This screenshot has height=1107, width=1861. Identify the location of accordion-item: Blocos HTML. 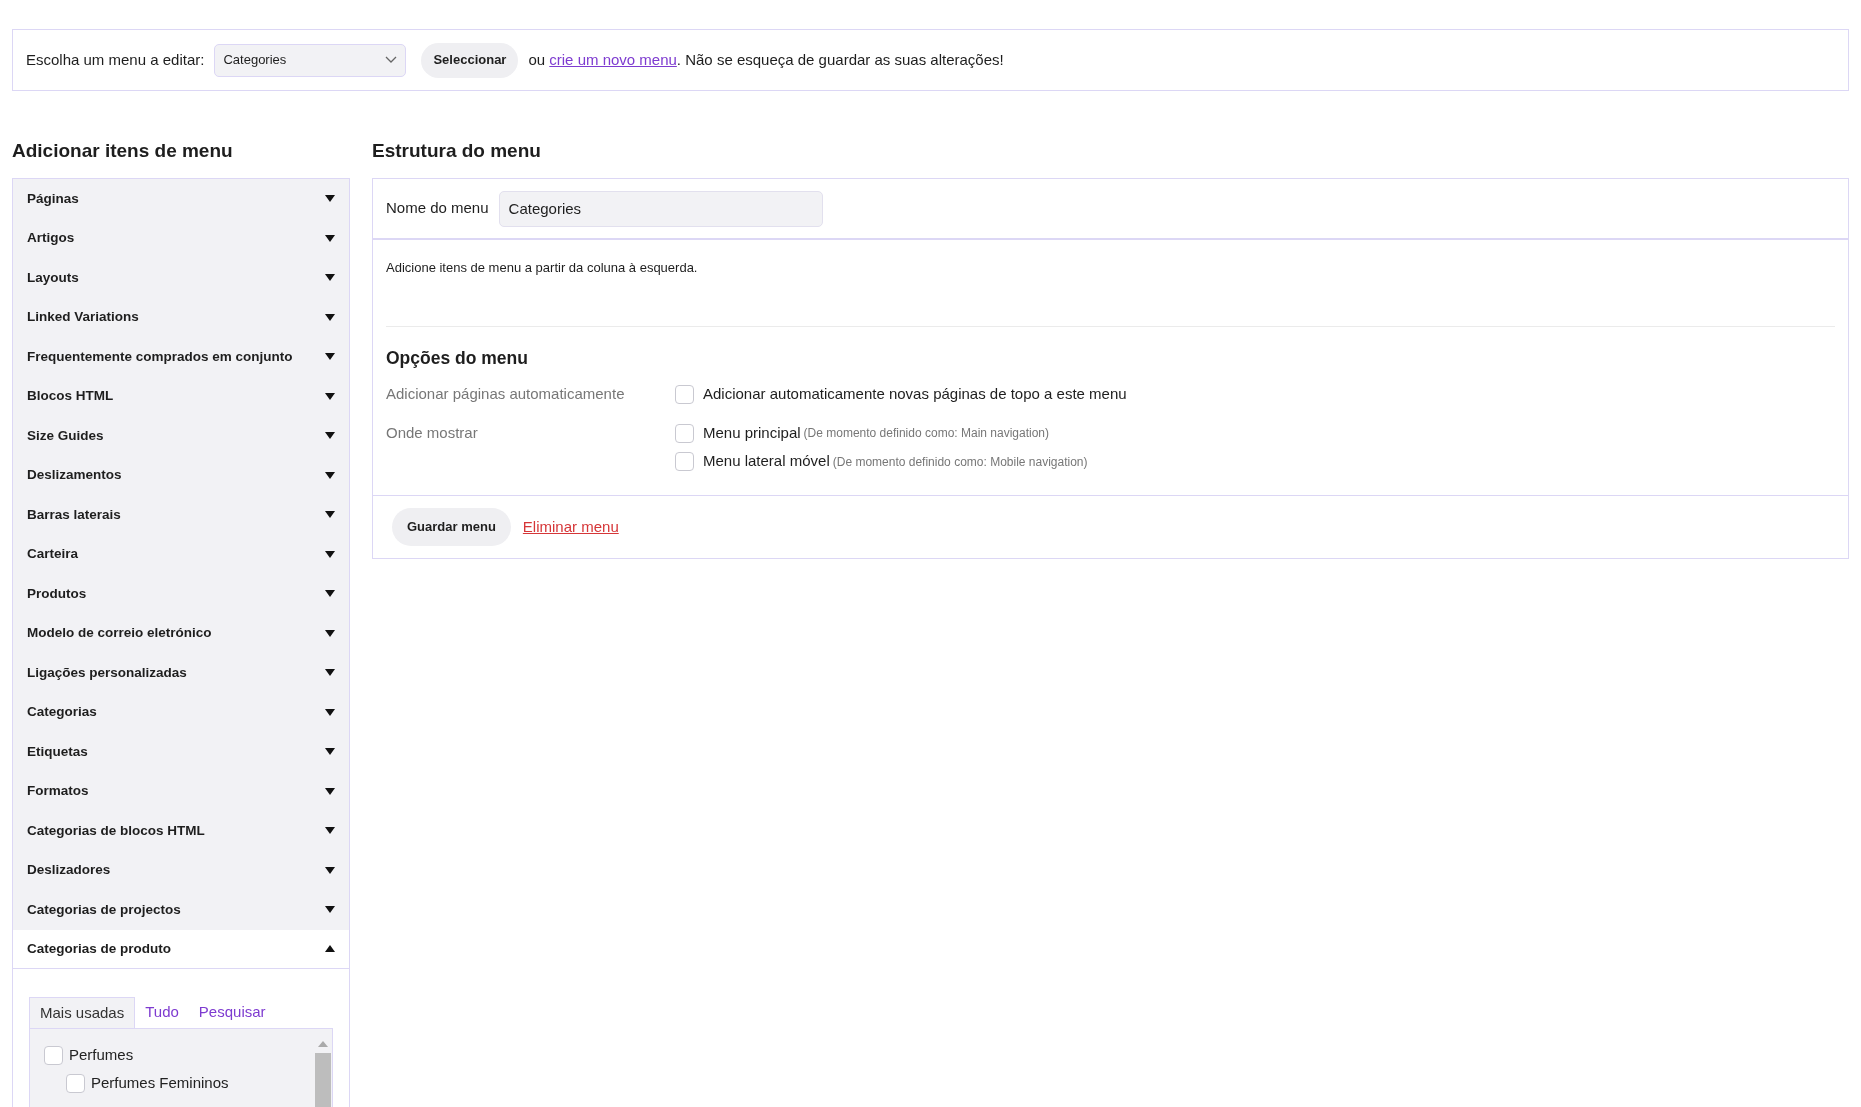
(181, 396).